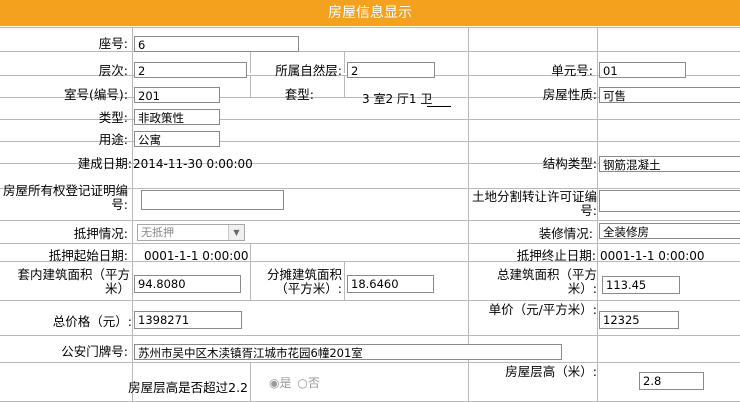 The image size is (740, 402). I want to click on land-permit-label: 土地分割转让许可证编号:, so click(534, 204).